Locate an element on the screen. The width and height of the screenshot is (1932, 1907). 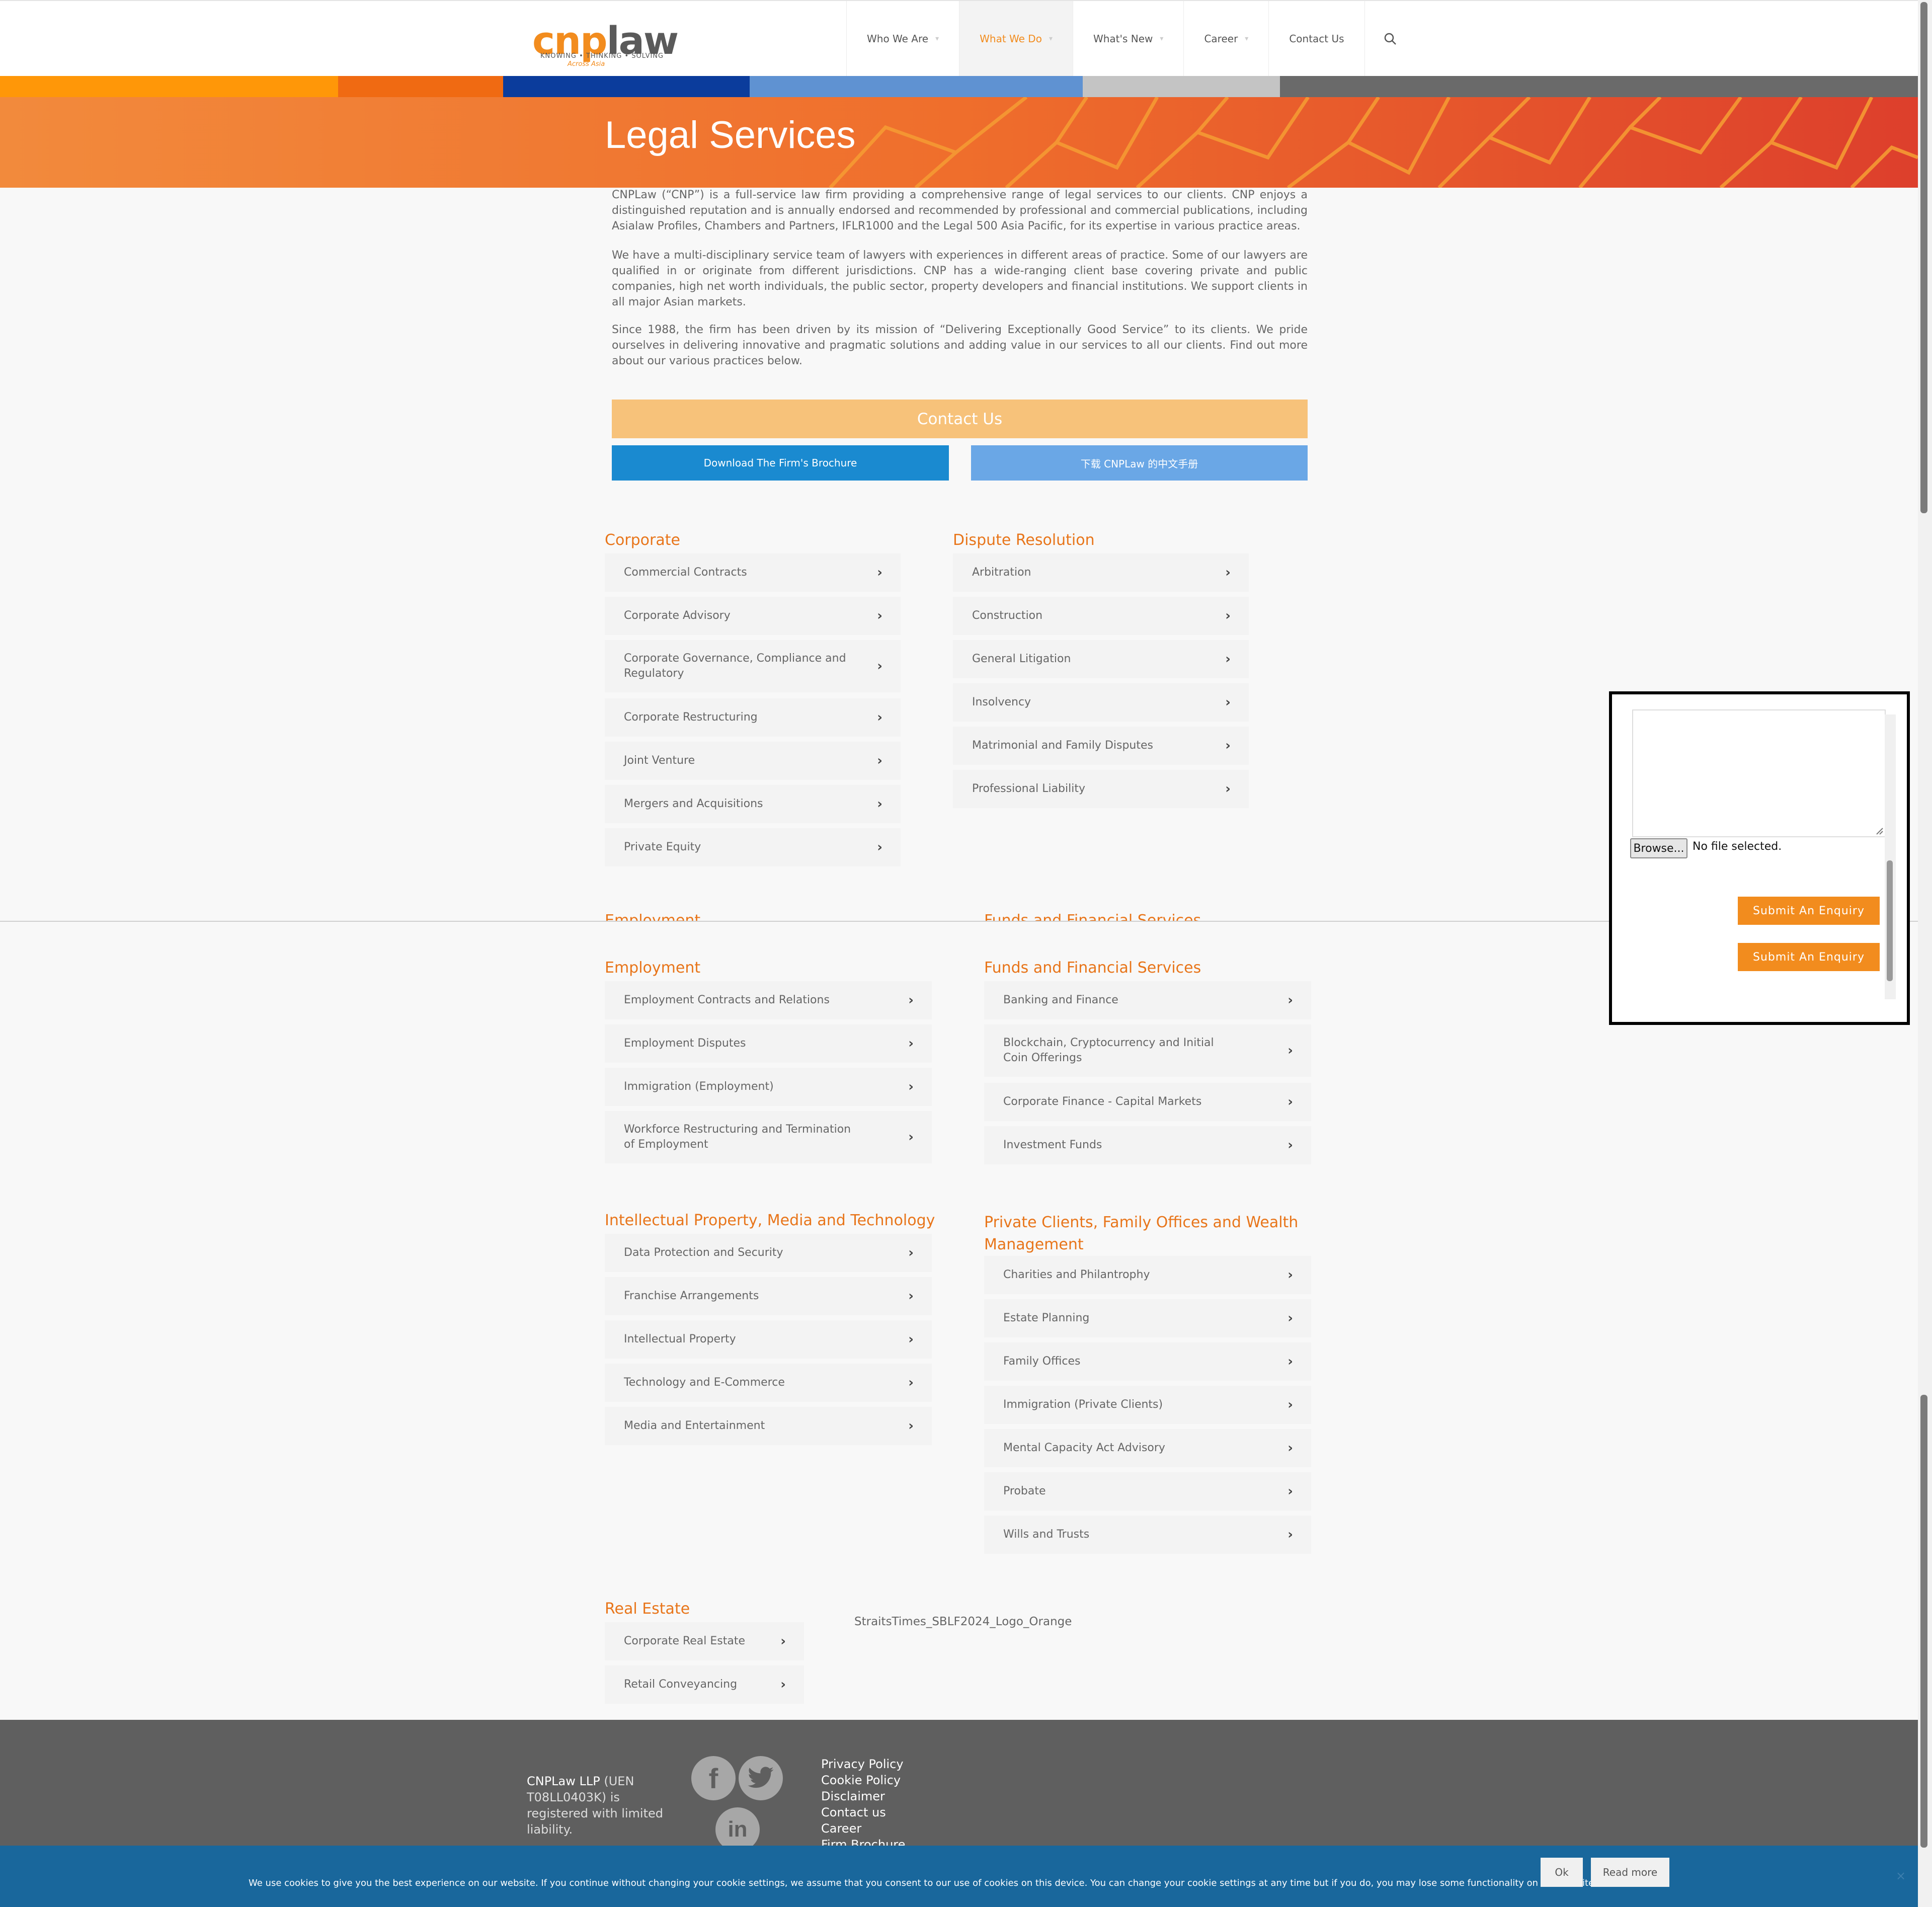
cookie-read-more-button: Read more is located at coordinates (1630, 1872).